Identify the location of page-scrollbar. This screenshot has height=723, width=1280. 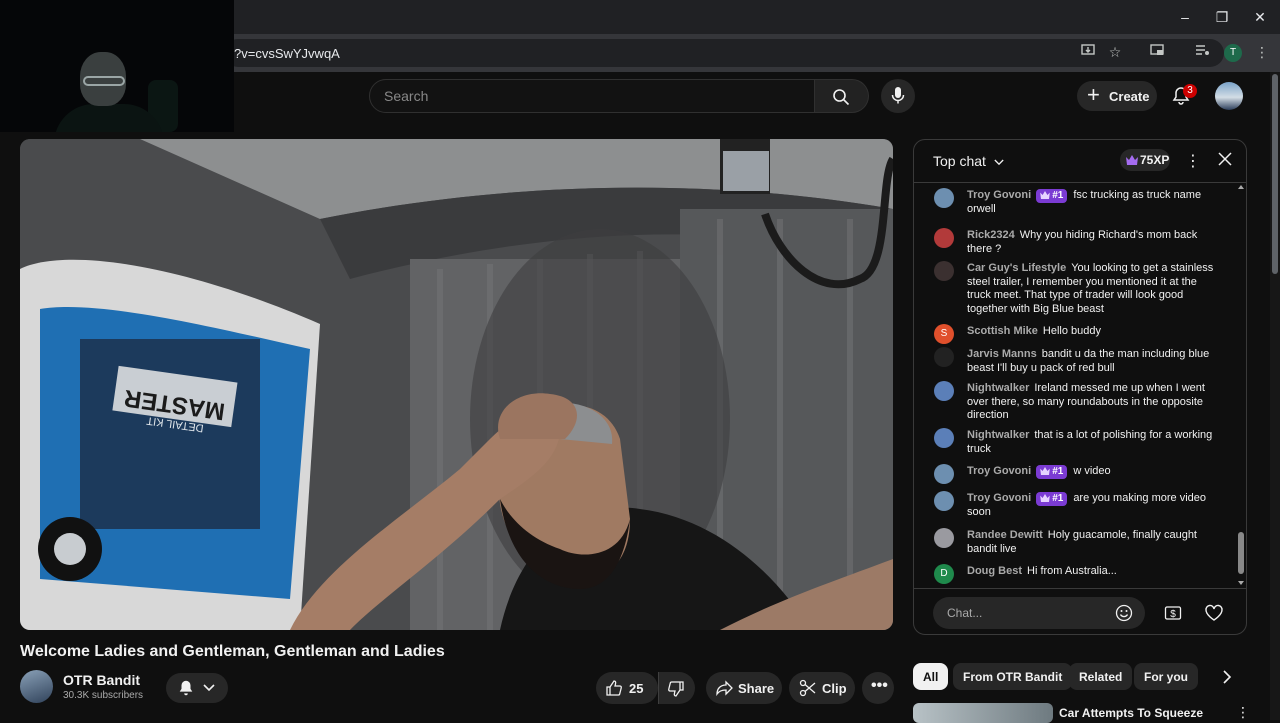
(1275, 396).